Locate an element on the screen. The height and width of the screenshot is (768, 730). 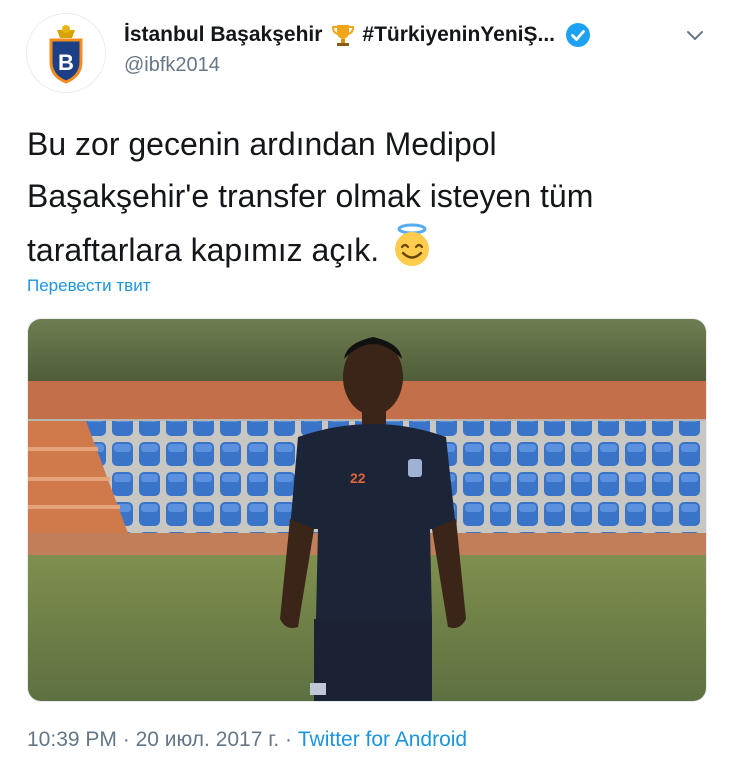
account-handle: @ibfk2014 is located at coordinates (404, 65).